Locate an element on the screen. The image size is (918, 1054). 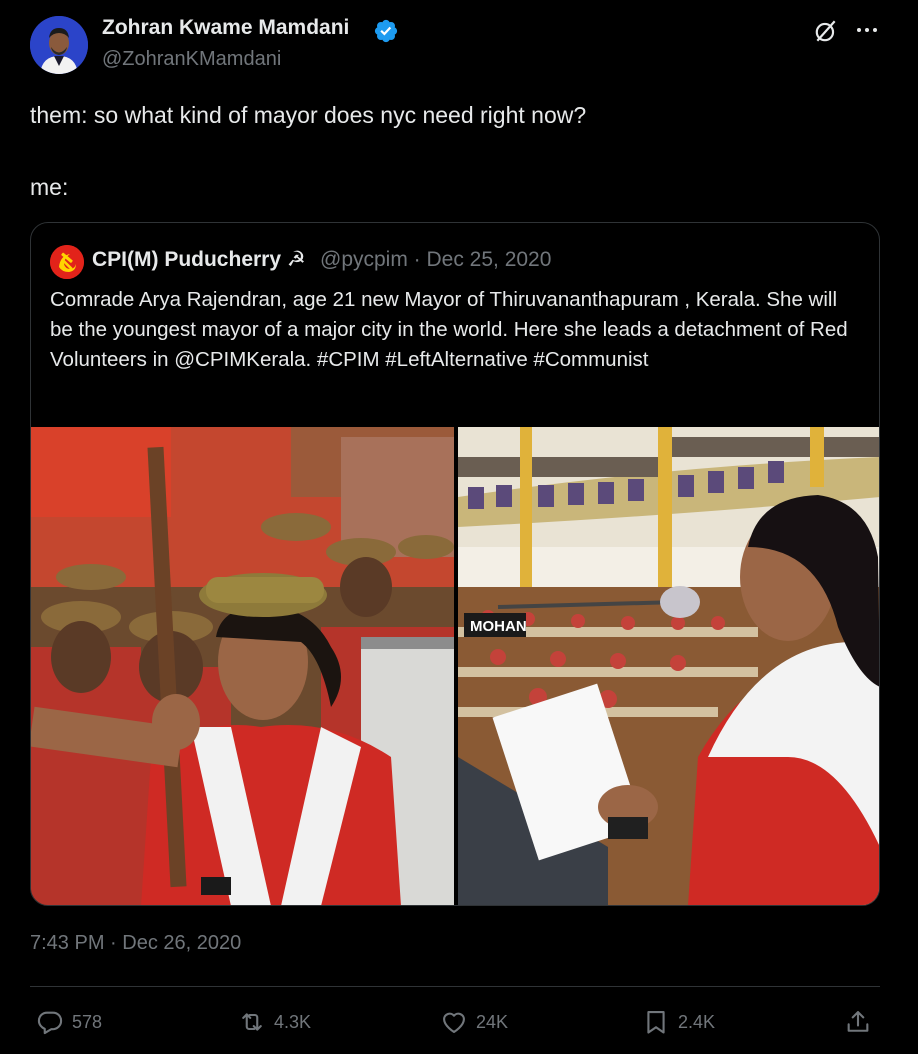
like-button: 24K is located at coordinates (474, 1022).